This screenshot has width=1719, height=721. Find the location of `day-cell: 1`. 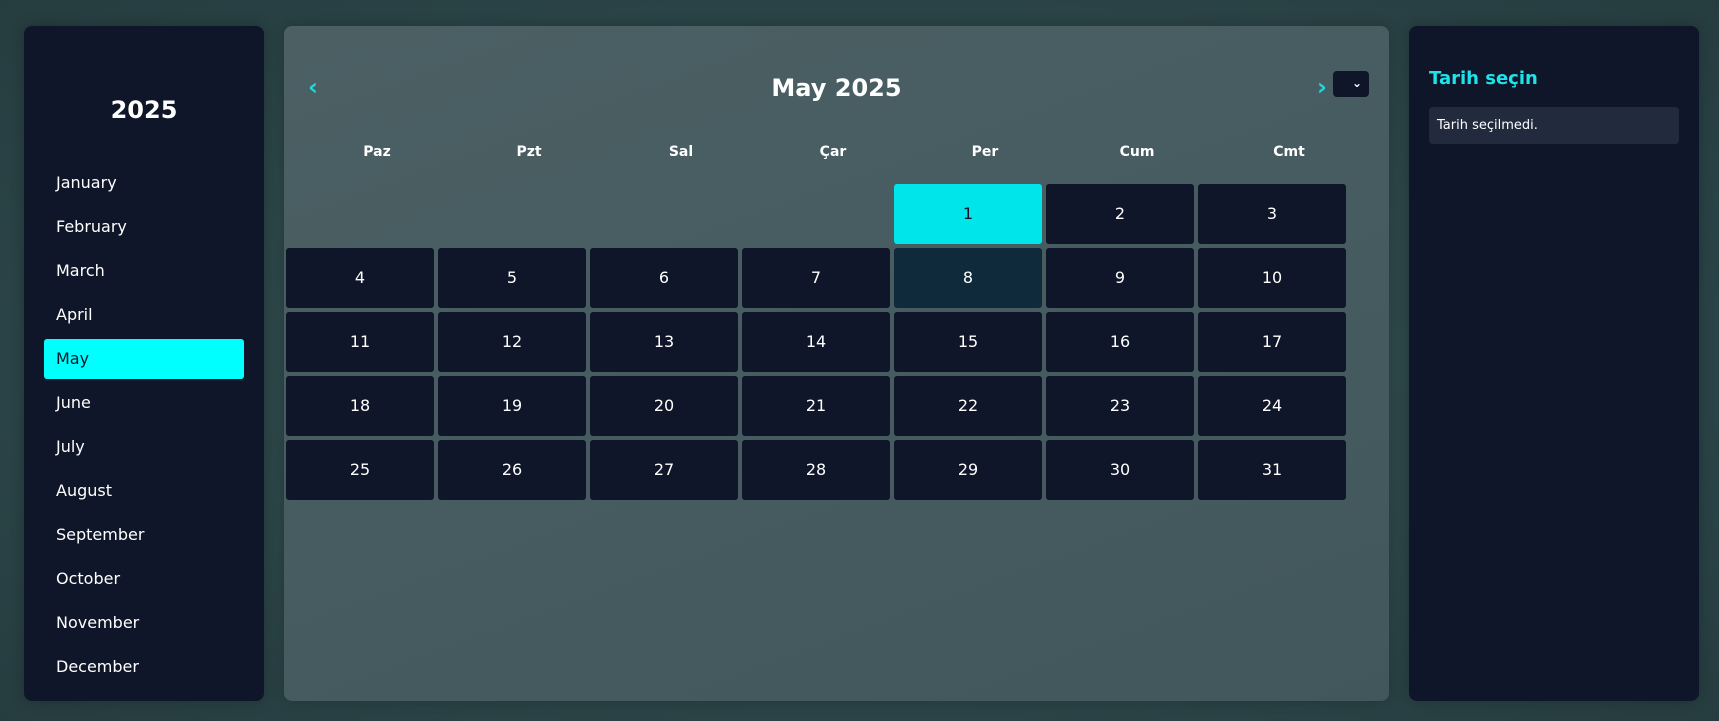

day-cell: 1 is located at coordinates (968, 214).